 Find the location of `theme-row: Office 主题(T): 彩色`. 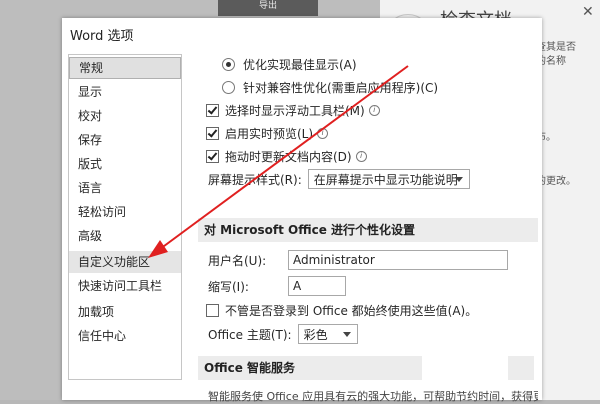

theme-row: Office 主题(T): 彩色 is located at coordinates (283, 334).